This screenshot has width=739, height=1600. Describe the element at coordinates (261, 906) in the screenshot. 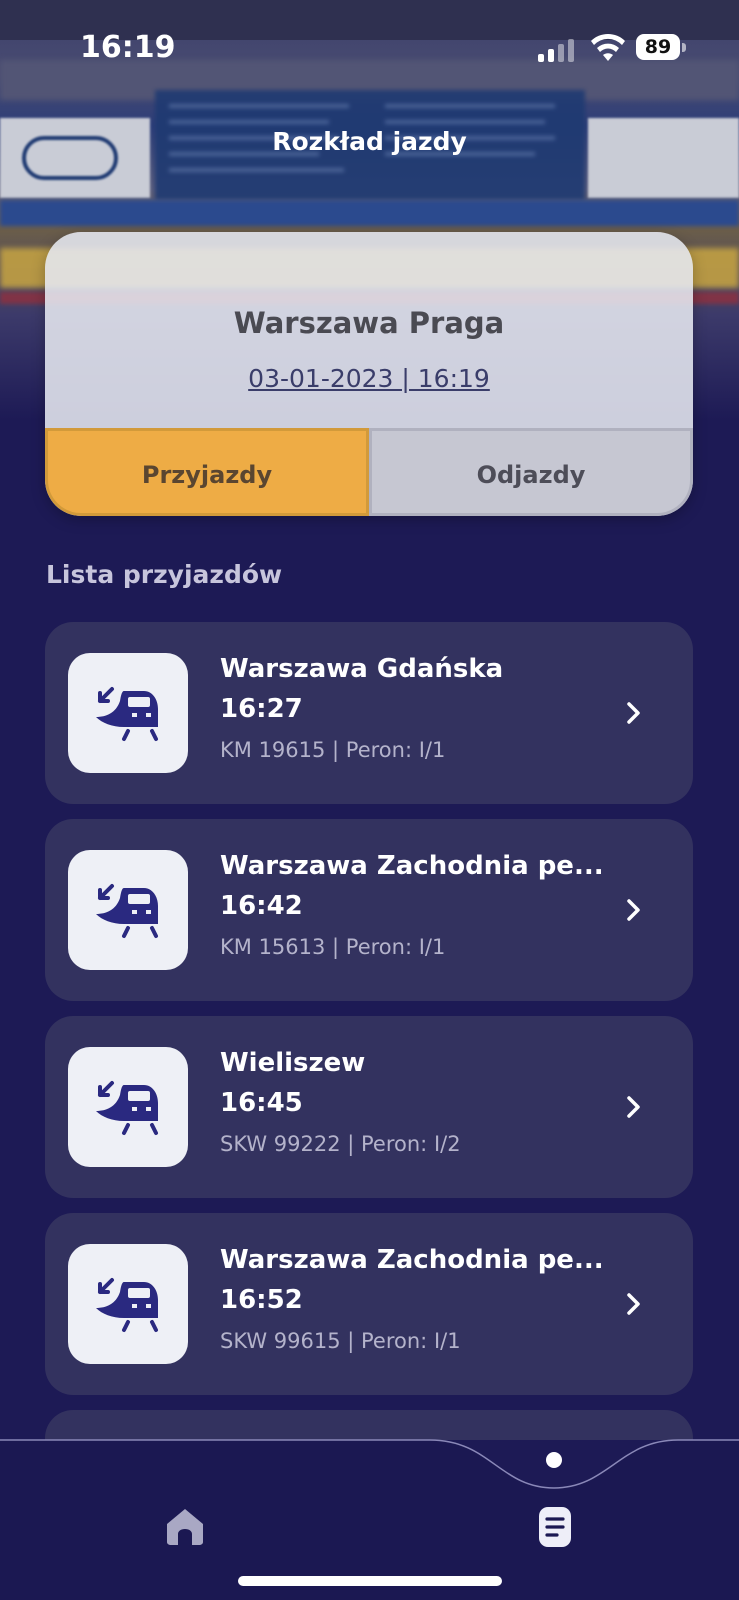

I see `item-time: 16:42` at that location.